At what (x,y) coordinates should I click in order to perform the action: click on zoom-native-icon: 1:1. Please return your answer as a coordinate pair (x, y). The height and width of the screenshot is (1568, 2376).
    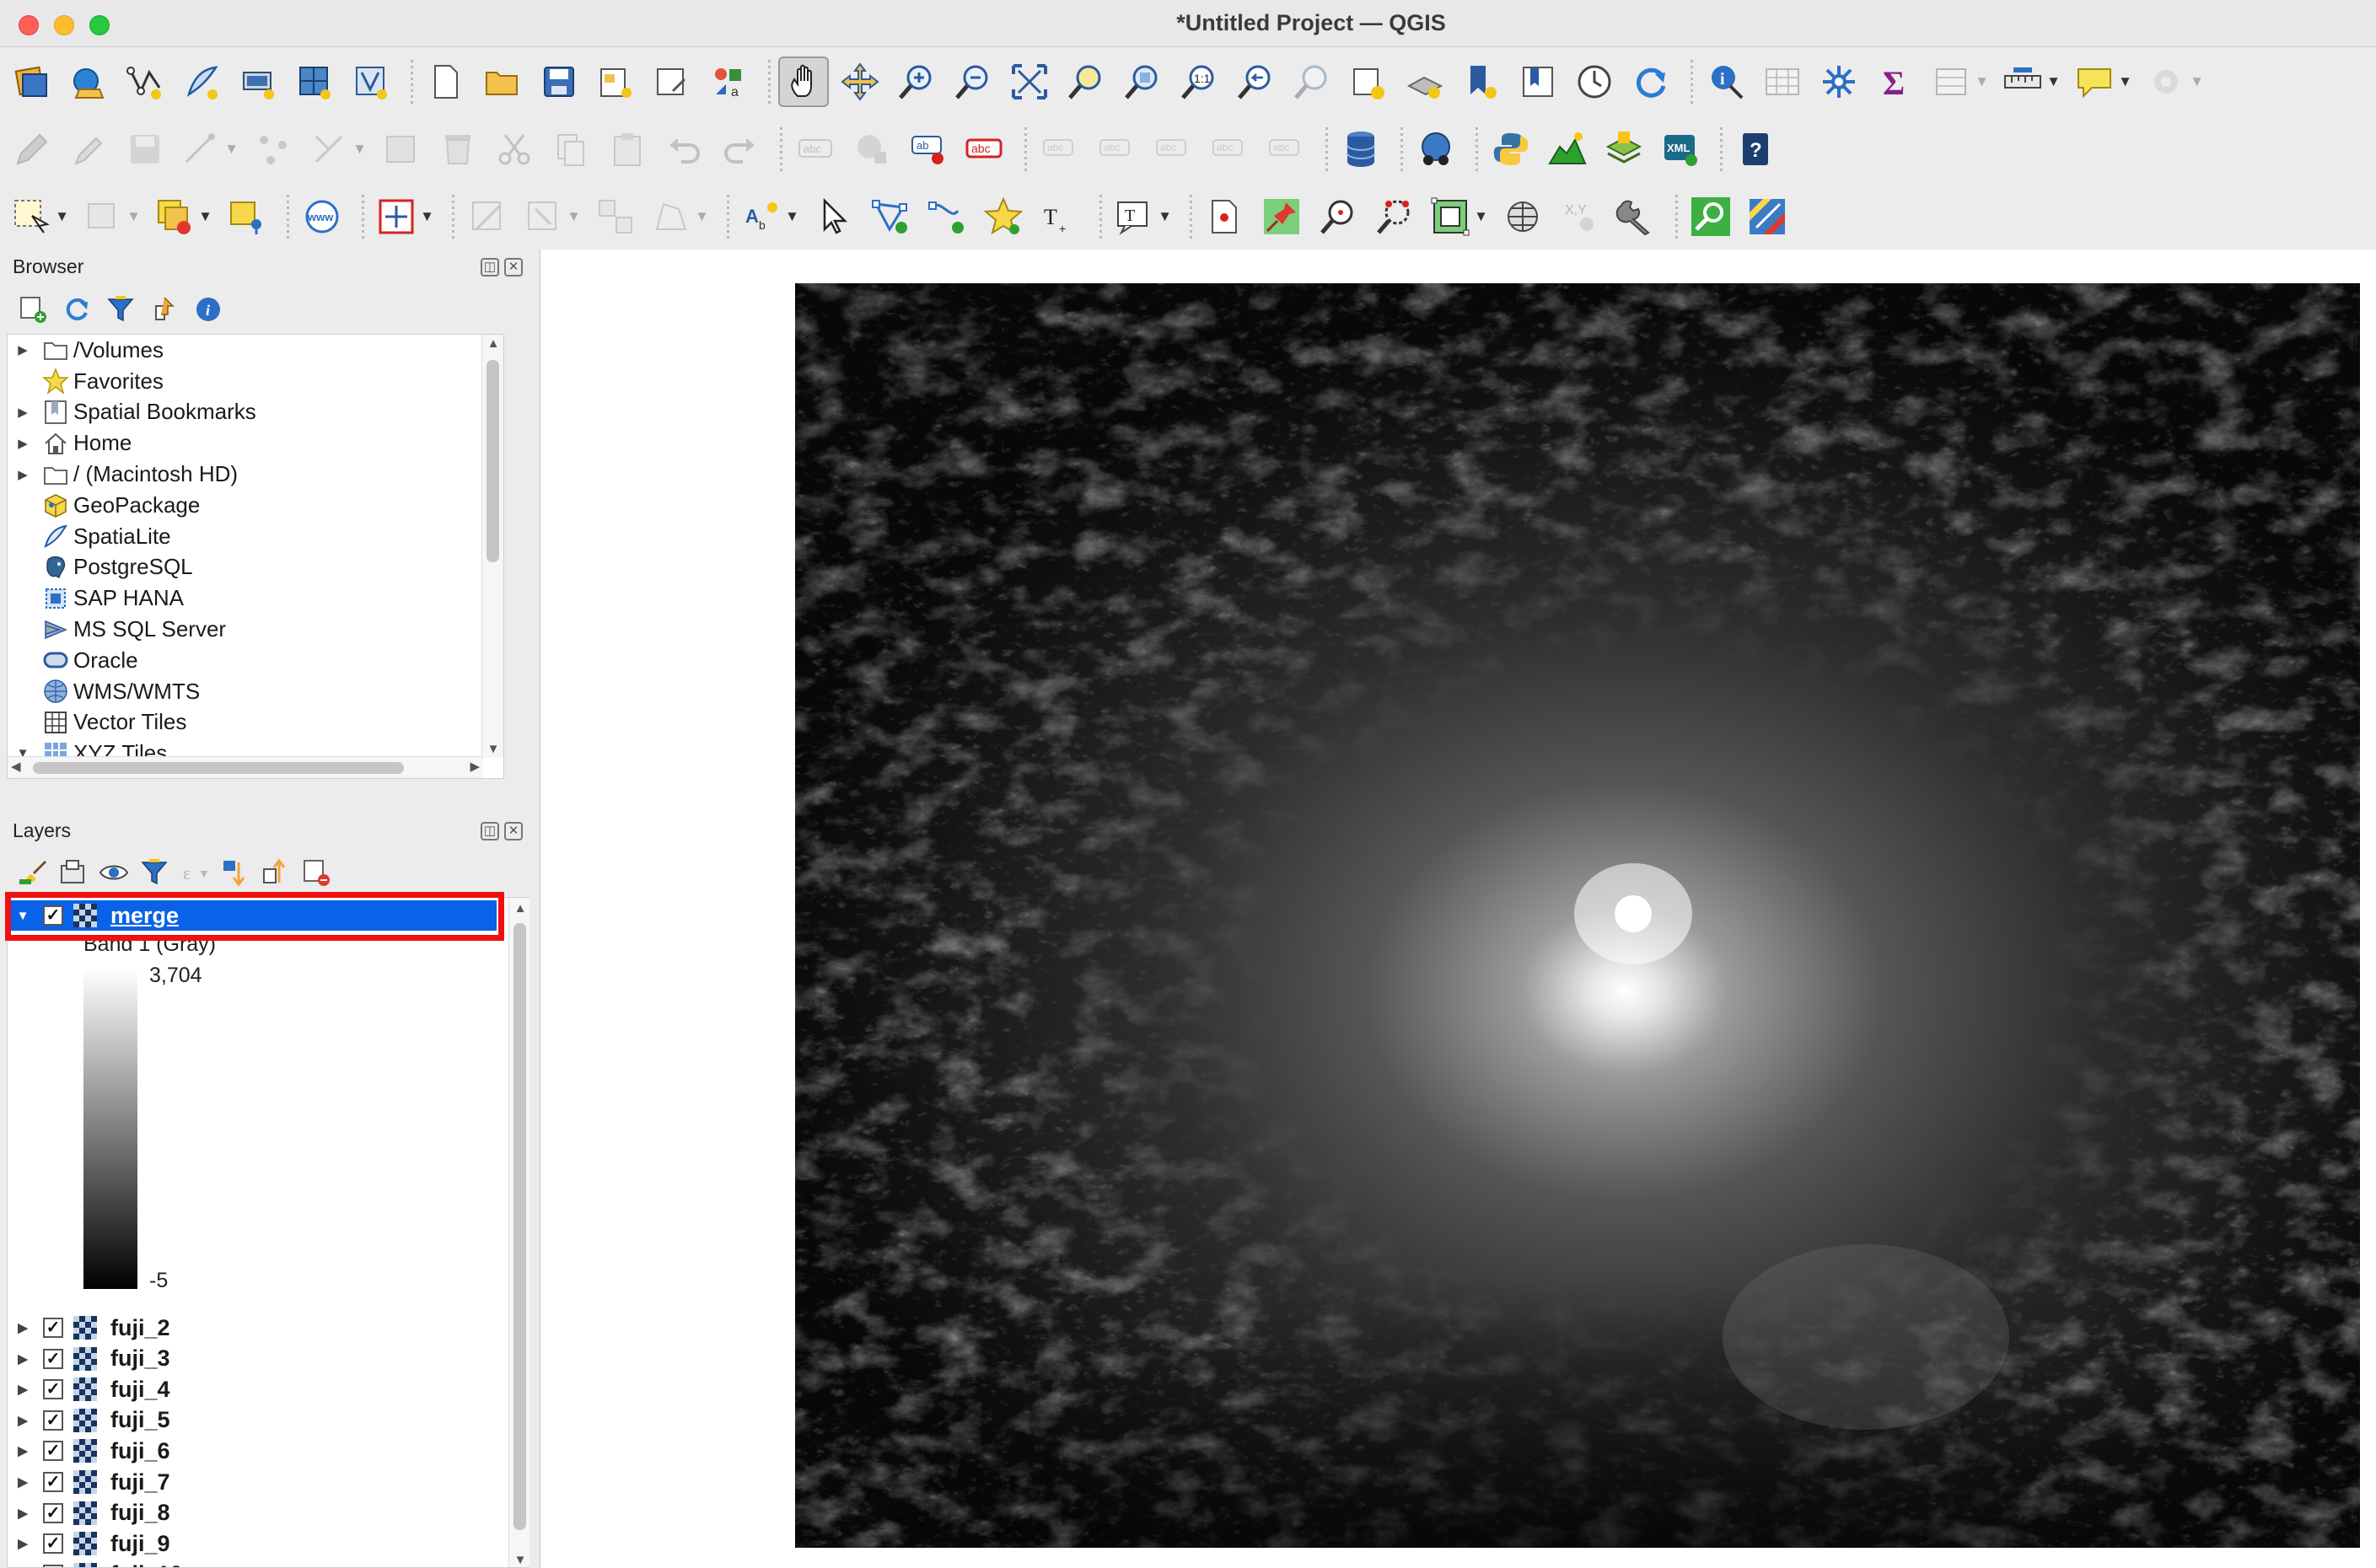
    Looking at the image, I should click on (1199, 81).